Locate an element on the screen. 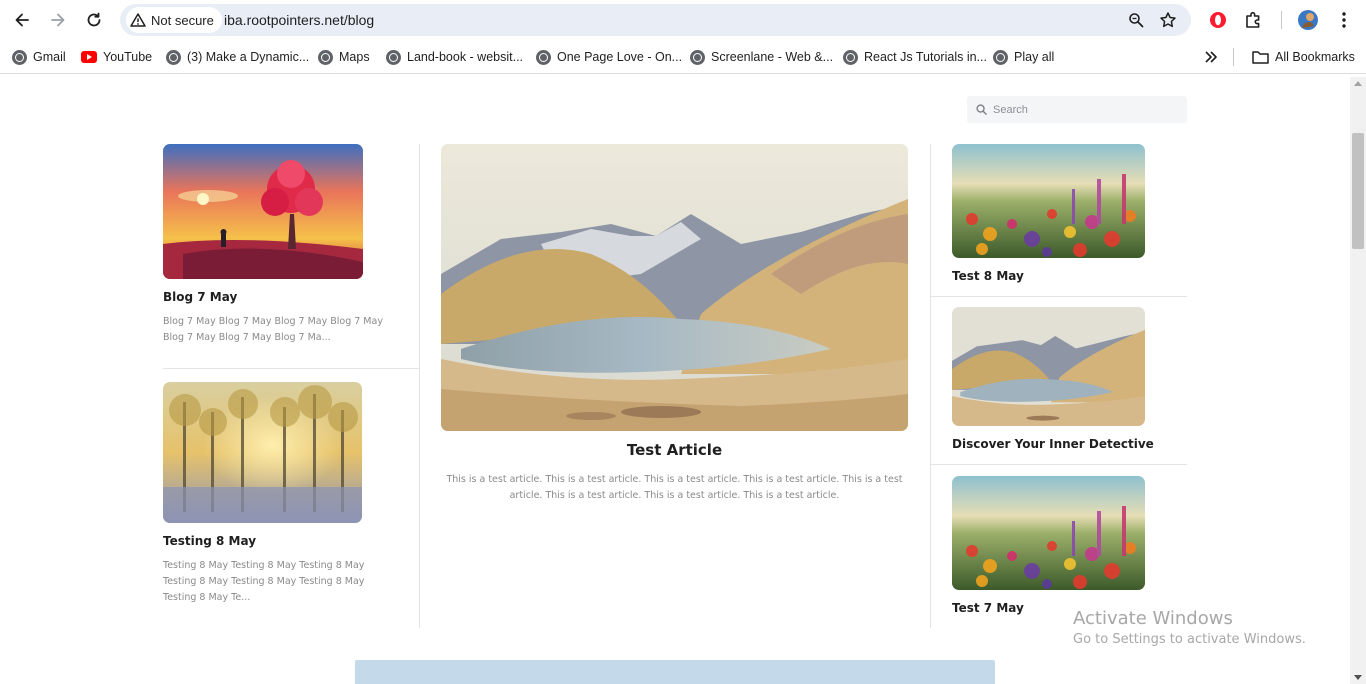  zoom-icon is located at coordinates (1136, 20).